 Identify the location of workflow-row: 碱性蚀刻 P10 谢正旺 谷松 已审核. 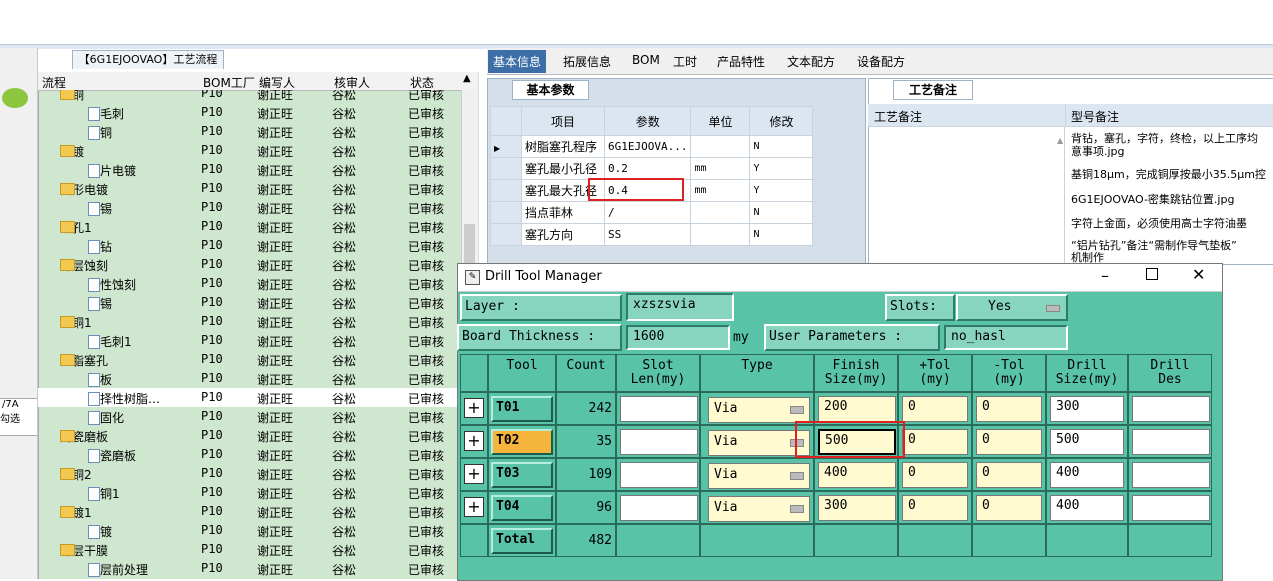
(249, 283).